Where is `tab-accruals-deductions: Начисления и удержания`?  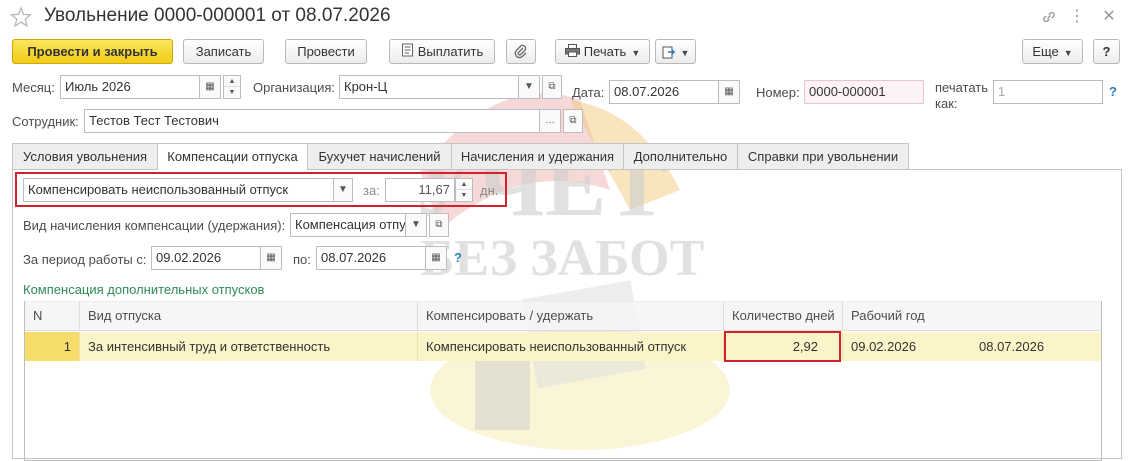
tab-accruals-deductions: Начисления и удержания is located at coordinates (537, 156).